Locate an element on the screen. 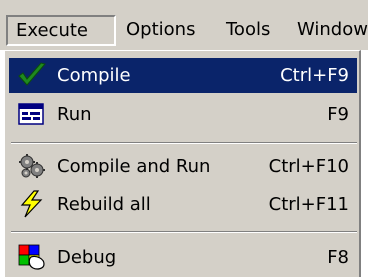  menu-item-label: Rebuild all is located at coordinates (104, 204).